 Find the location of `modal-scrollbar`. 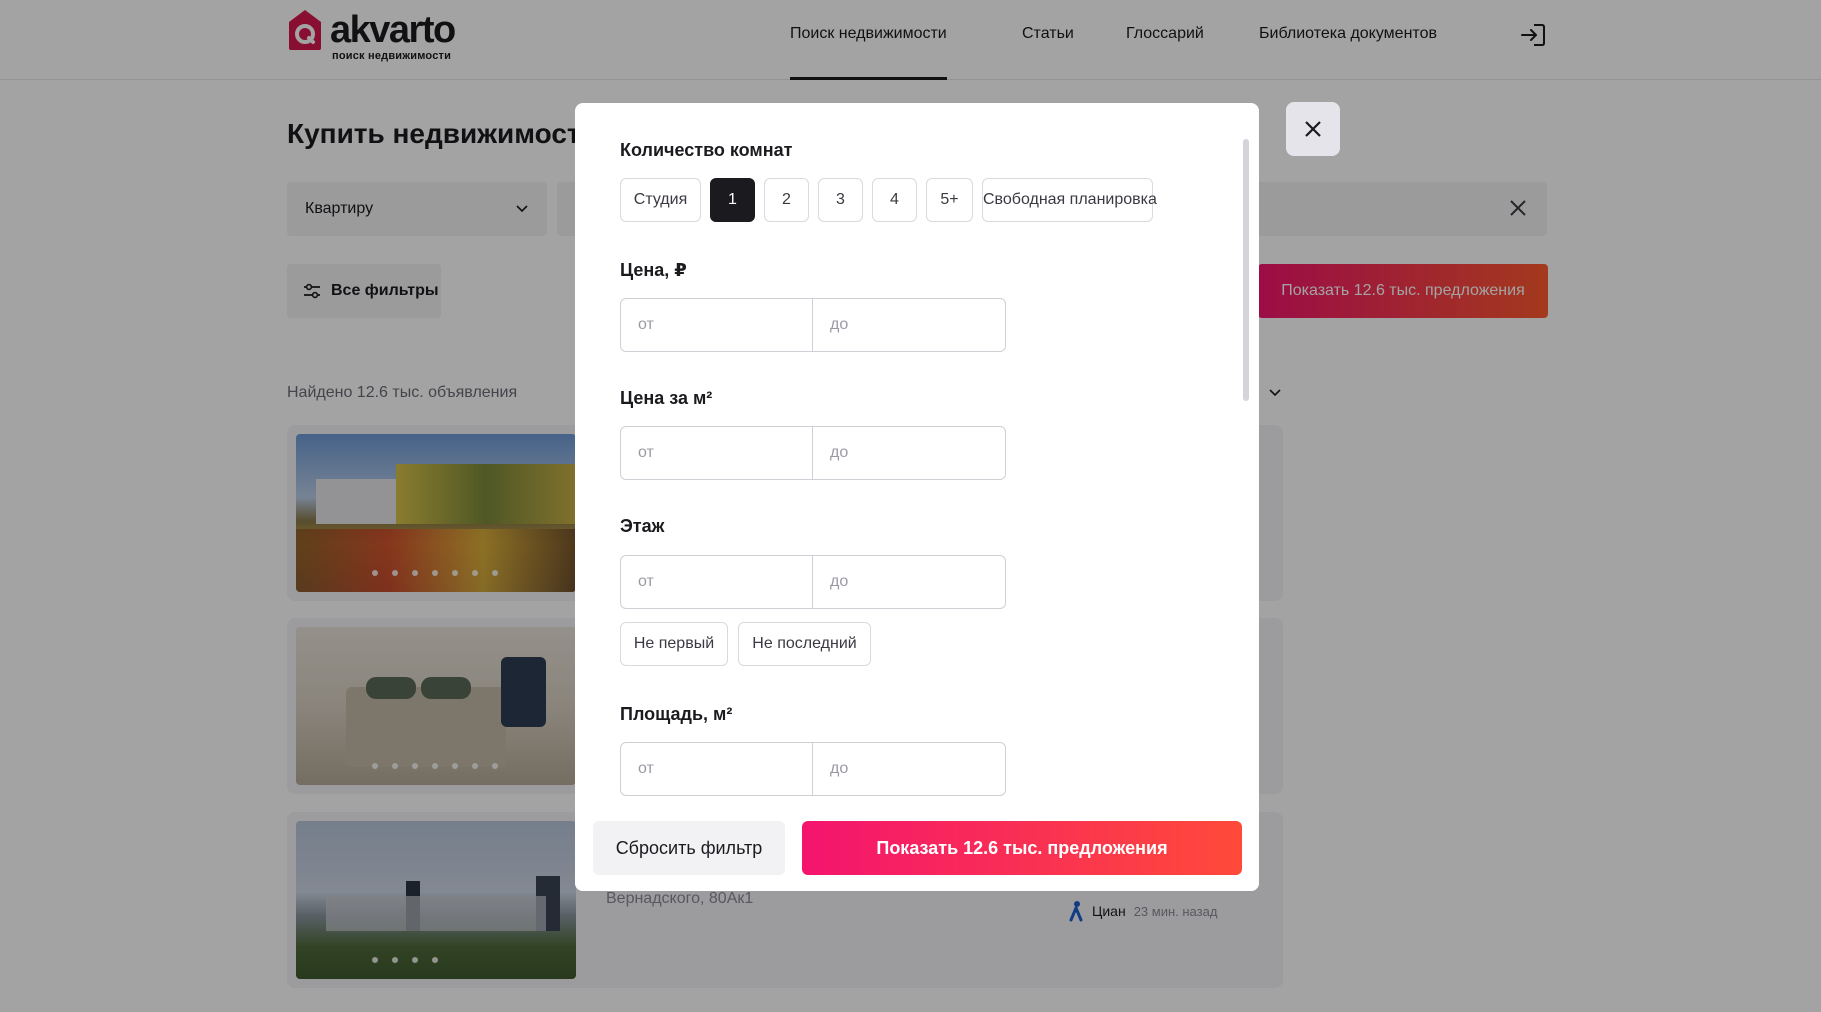

modal-scrollbar is located at coordinates (1246, 270).